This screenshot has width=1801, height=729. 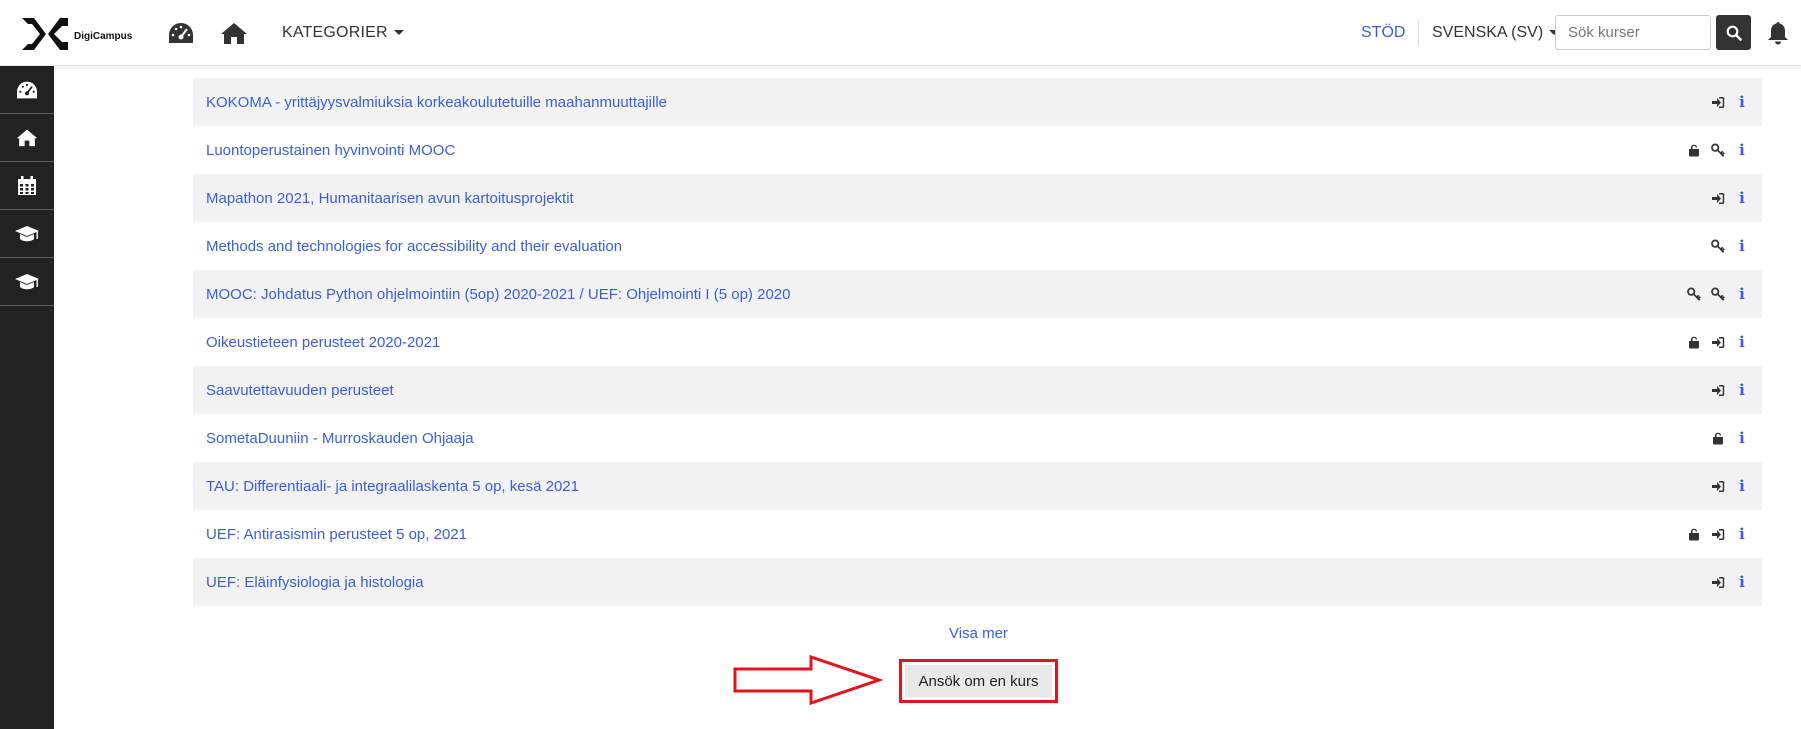 I want to click on sidebar-item-home, so click(x=27, y=138).